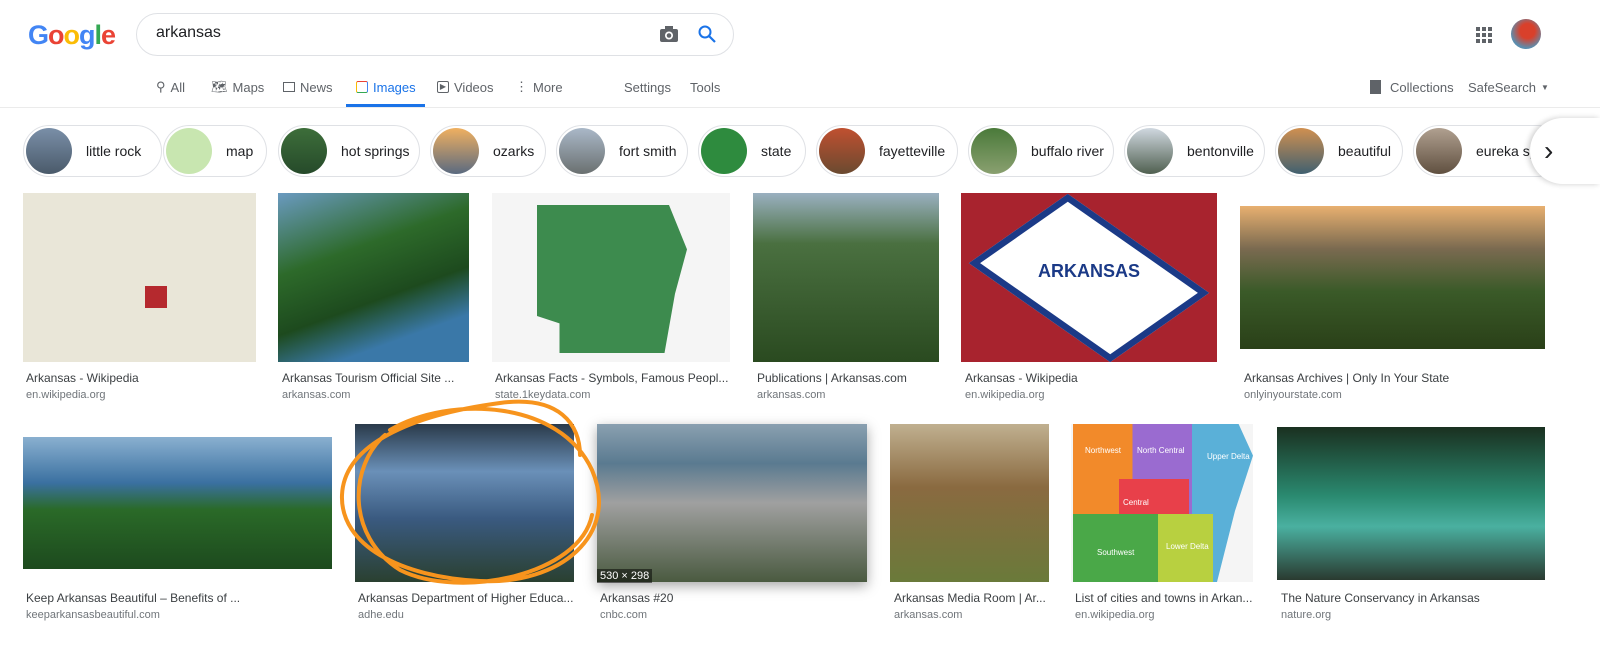 Image resolution: width=1600 pixels, height=650 pixels. Describe the element at coordinates (647, 87) in the screenshot. I see `settings-link: Settings` at that location.